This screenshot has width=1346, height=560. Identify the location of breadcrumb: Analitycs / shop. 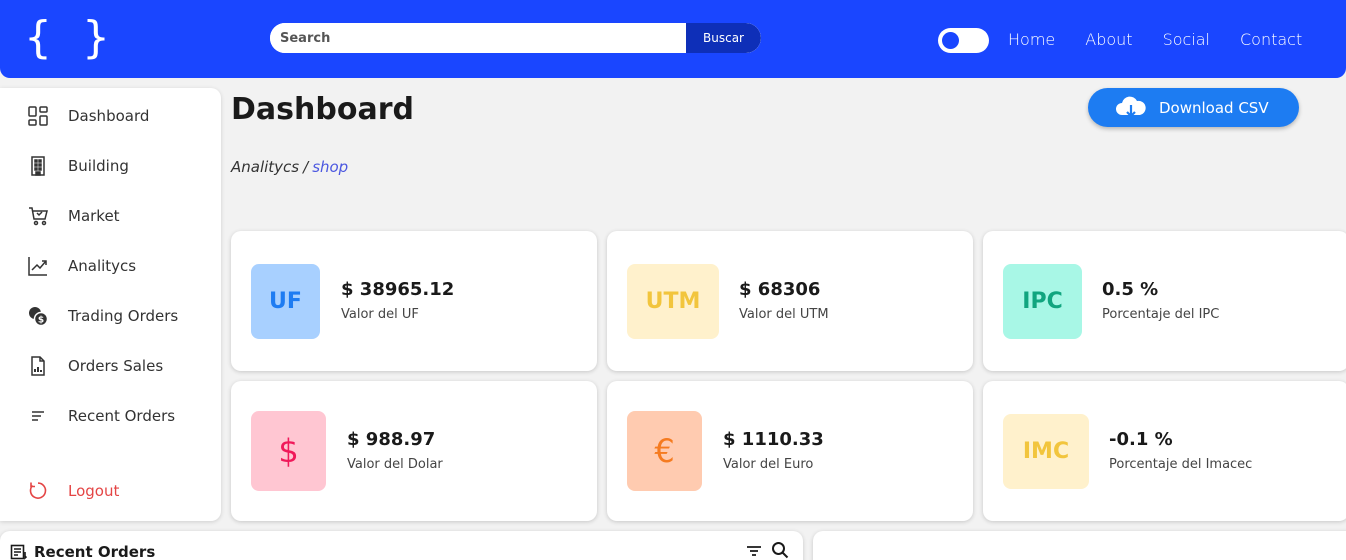
(289, 167).